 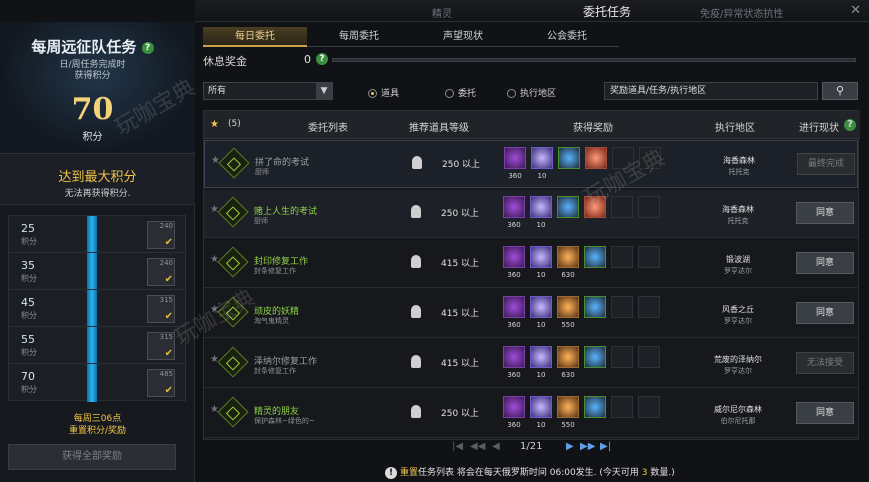 What do you see at coordinates (439, 128) in the screenshot?
I see `col-level: 推荐道具等级` at bounding box center [439, 128].